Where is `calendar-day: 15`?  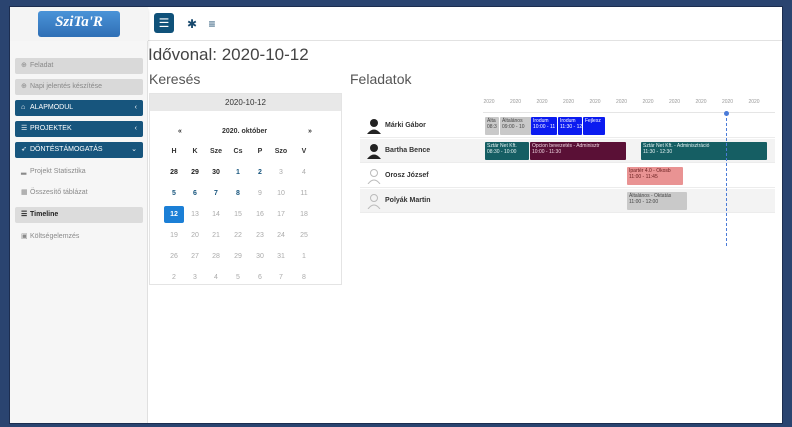 calendar-day: 15 is located at coordinates (238, 215).